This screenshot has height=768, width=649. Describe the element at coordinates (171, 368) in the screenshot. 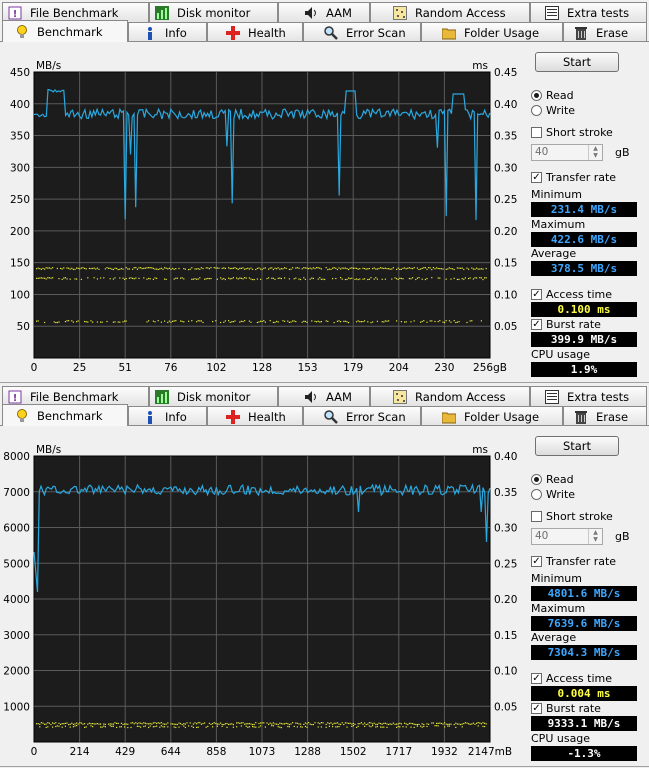

I see `x-tick-label: 76` at that location.